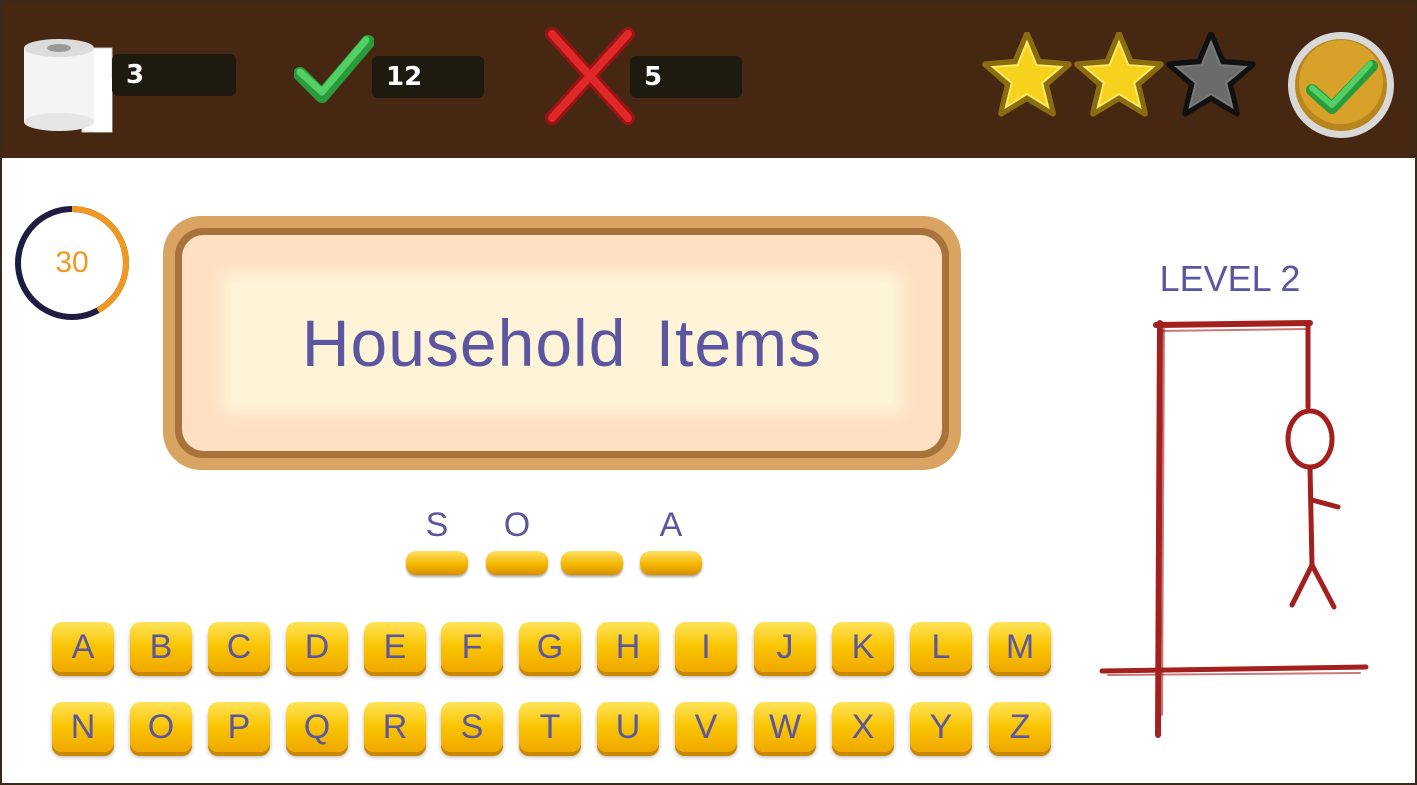 The image size is (1417, 785). What do you see at coordinates (395, 647) in the screenshot?
I see `key-e: E` at bounding box center [395, 647].